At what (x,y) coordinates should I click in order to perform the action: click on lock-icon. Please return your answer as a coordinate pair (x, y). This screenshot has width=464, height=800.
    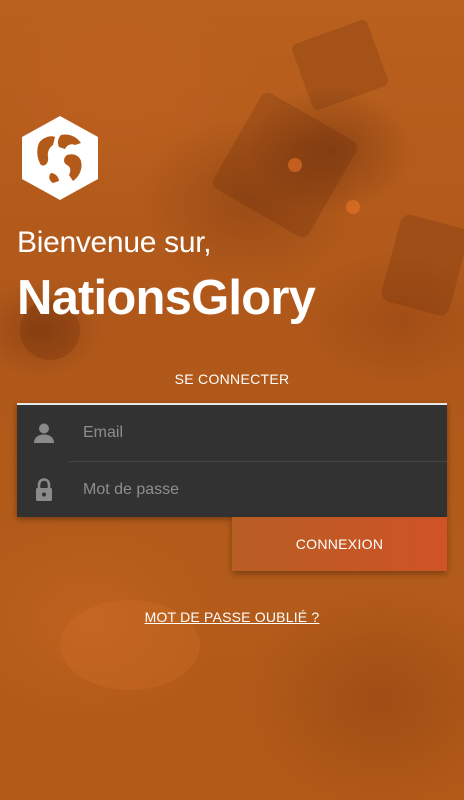
    Looking at the image, I should click on (44, 489).